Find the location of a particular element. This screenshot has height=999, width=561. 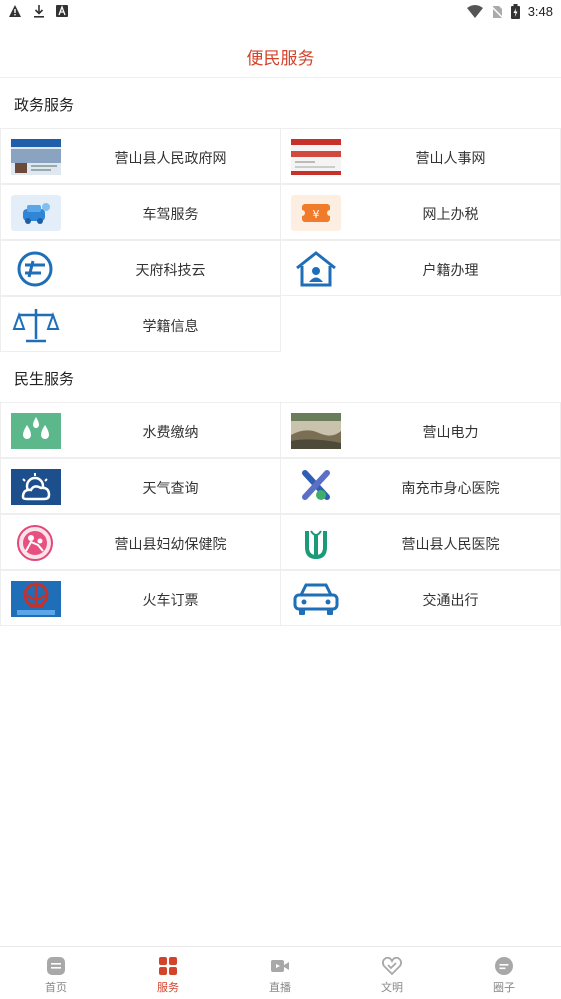

service-item-tianfu-cloud: 天府科技云 is located at coordinates (140, 268).